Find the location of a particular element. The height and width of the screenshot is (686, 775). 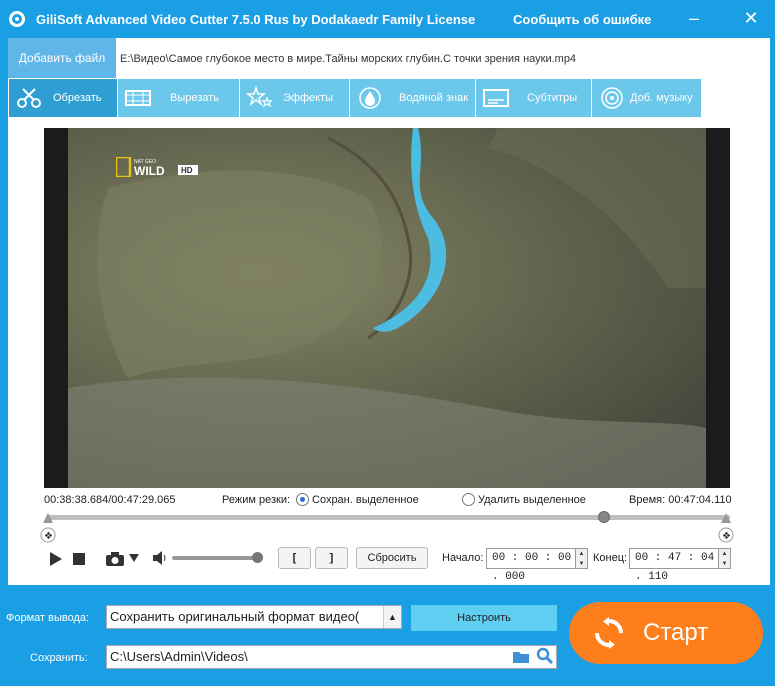

folder-icon is located at coordinates (521, 656).